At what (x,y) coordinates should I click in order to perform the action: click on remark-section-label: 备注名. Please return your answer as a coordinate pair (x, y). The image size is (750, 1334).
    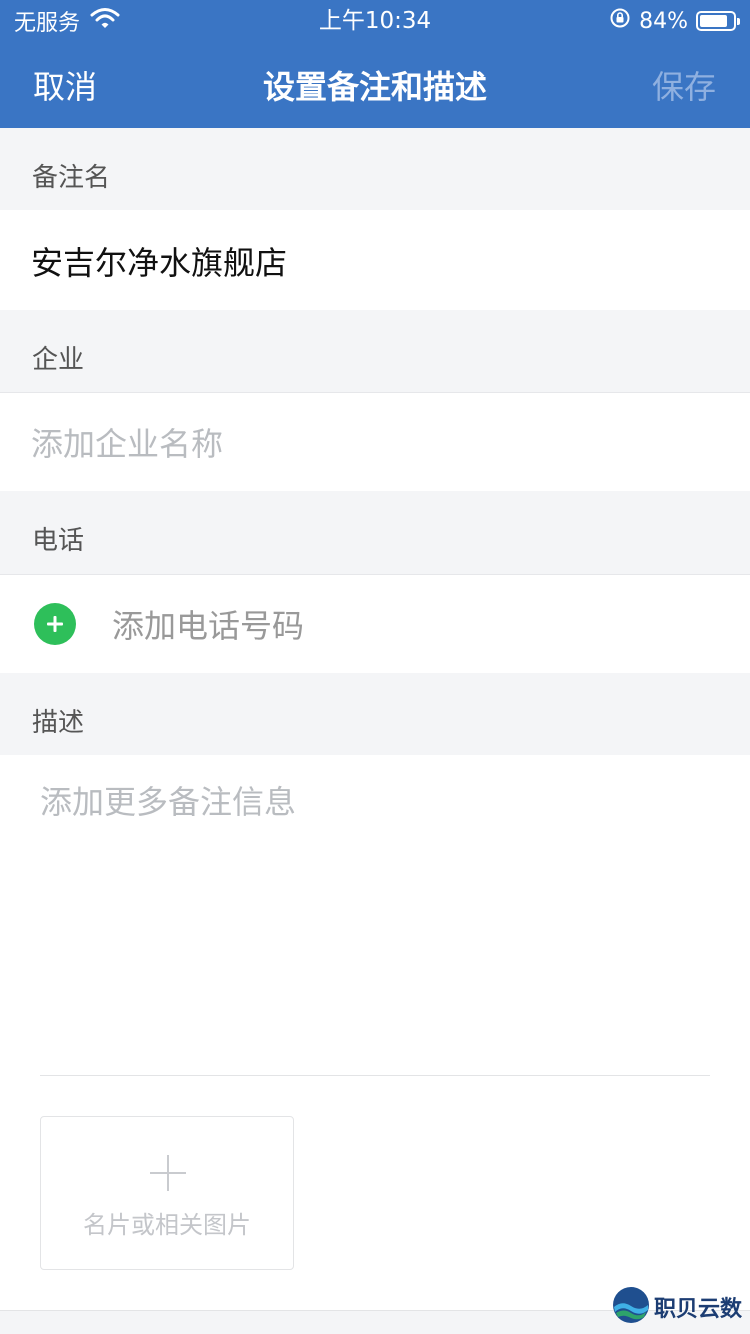
    Looking at the image, I should click on (375, 169).